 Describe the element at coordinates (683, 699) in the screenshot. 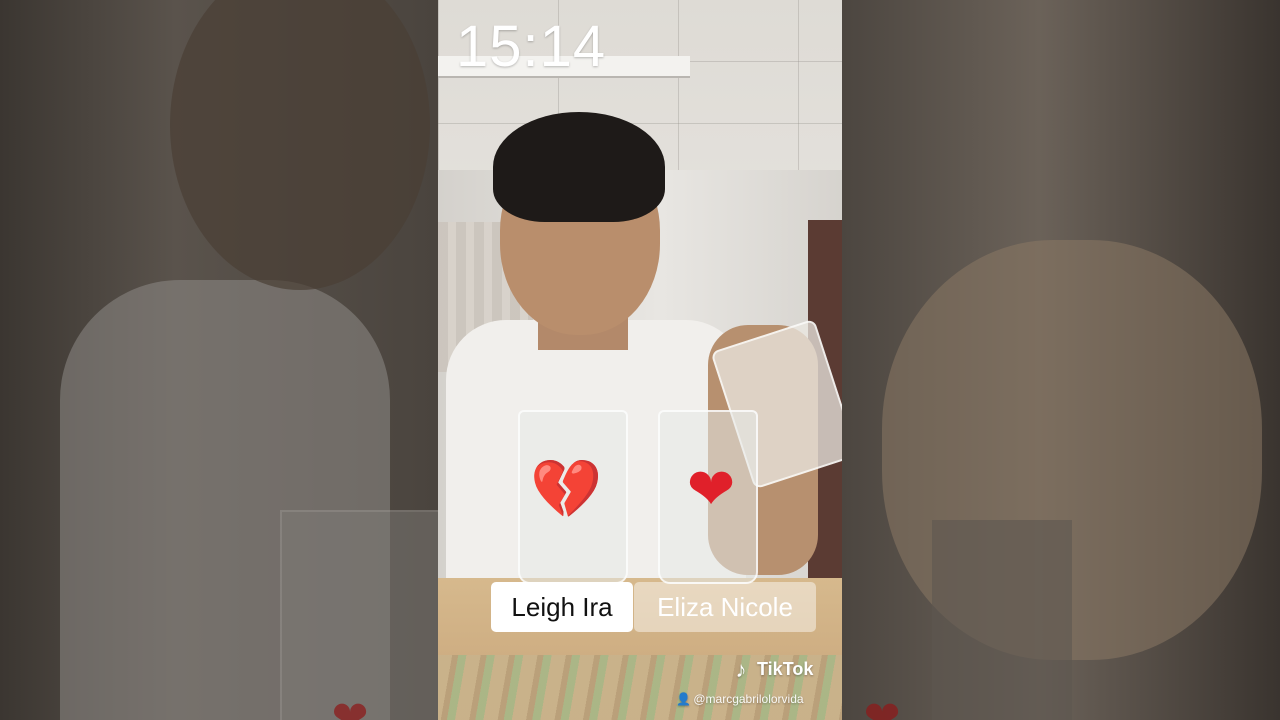

I see `user-icon: 👤` at that location.